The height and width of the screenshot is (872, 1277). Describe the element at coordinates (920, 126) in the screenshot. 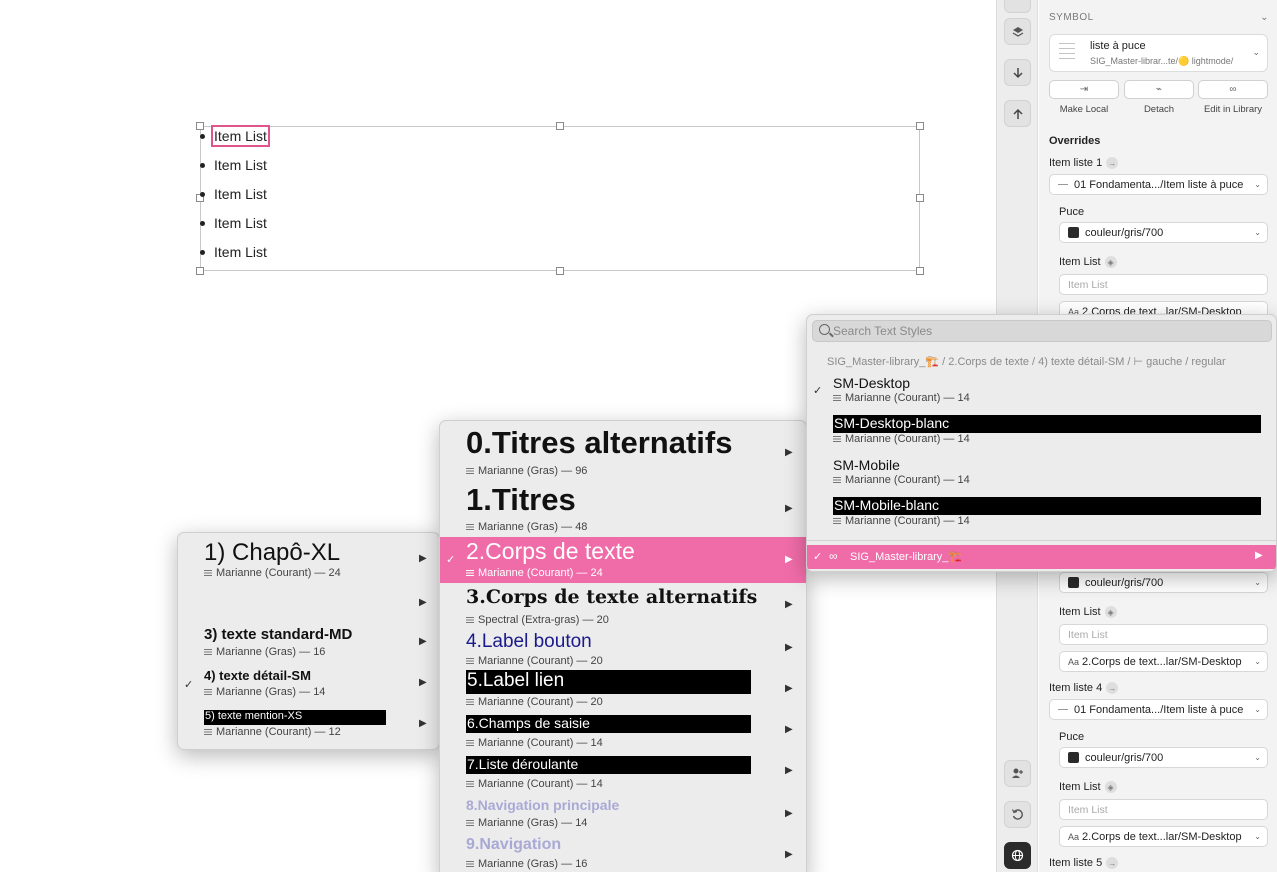

I see `resize-handle-top-right` at that location.